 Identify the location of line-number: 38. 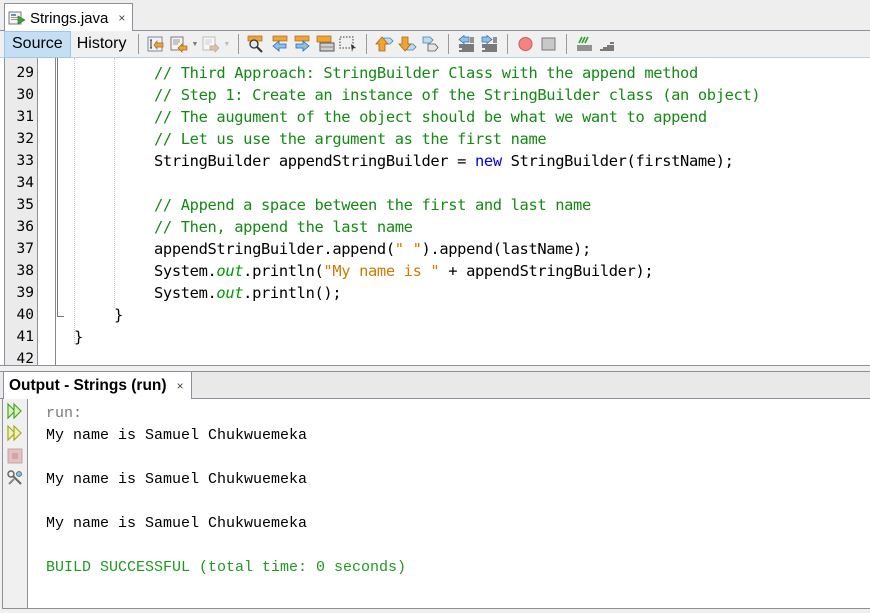
(25, 271).